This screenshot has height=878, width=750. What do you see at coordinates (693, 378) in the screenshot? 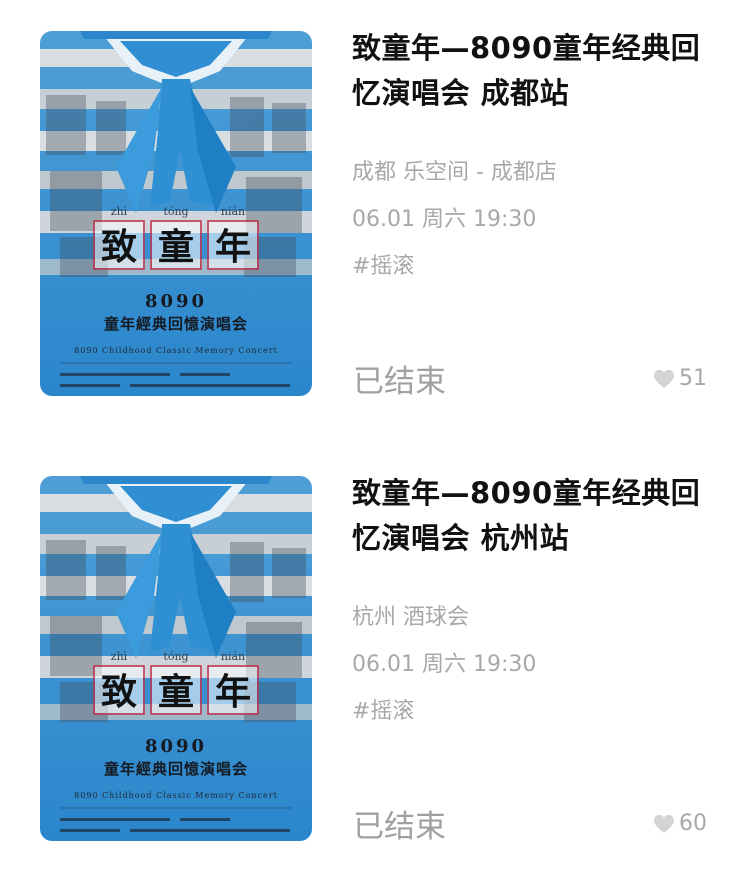
I see `like-count: 51` at bounding box center [693, 378].